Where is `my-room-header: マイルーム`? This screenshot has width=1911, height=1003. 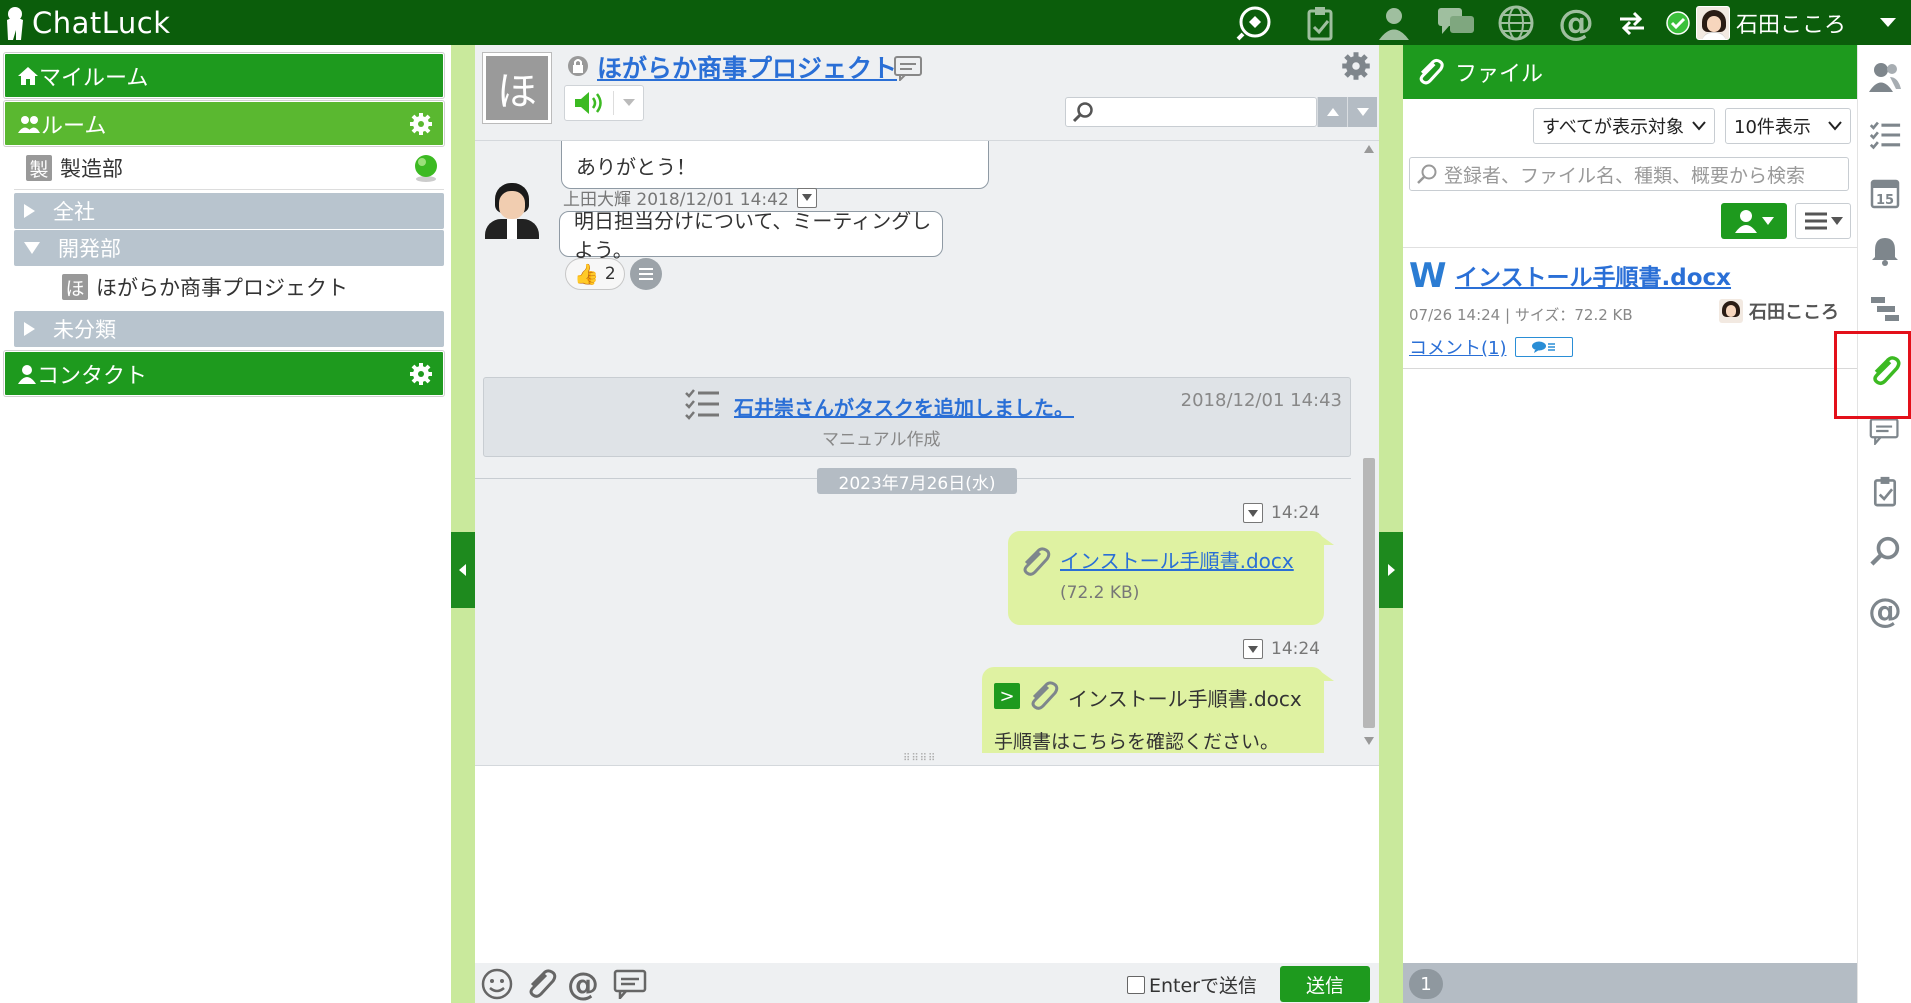
my-room-header: マイルーム is located at coordinates (224, 75).